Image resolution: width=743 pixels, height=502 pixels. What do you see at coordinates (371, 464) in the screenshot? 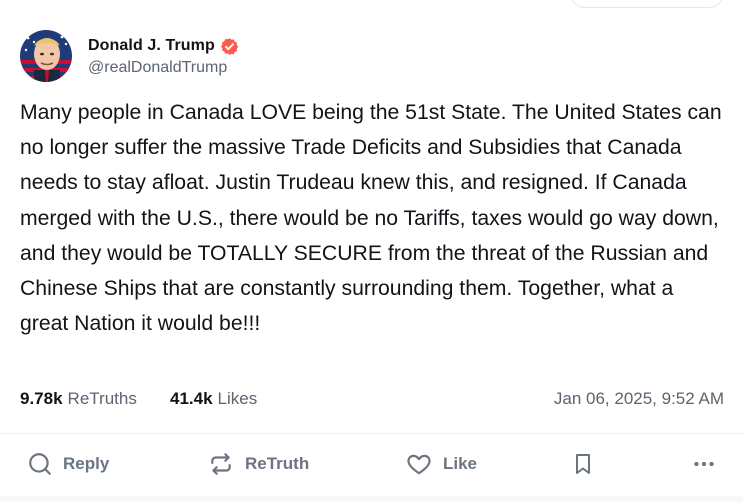
I see `post-actions-bar: Reply ReTruth Like` at bounding box center [371, 464].